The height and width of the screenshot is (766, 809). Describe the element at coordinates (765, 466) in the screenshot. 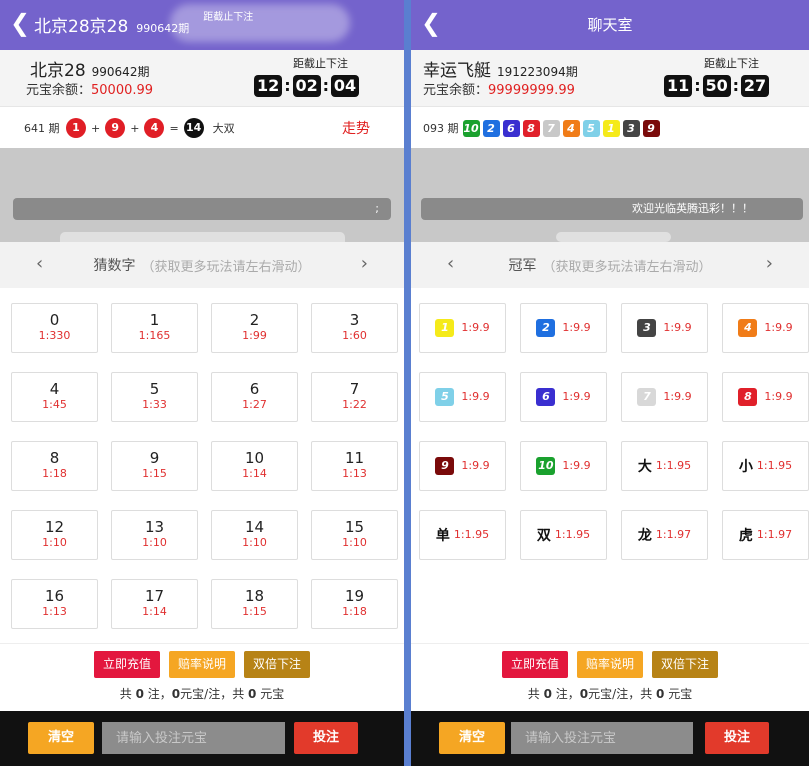

I see `bet-option: 小 1:1.95` at that location.